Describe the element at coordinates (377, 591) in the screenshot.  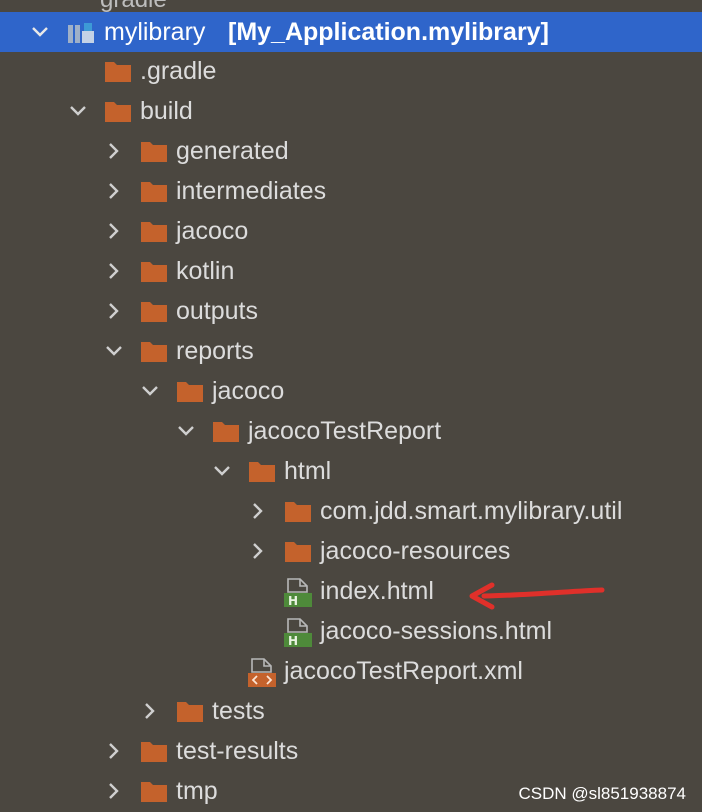
I see `tree-label: index.html` at that location.